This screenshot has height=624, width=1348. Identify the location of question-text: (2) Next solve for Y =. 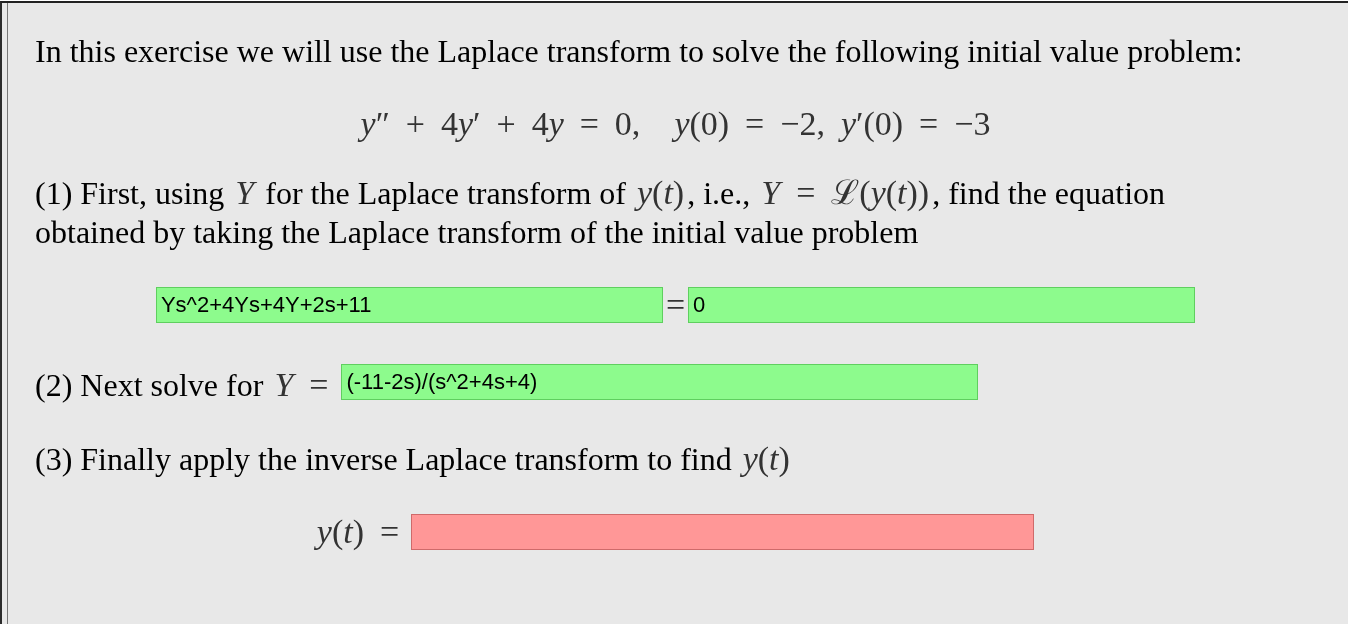
(182, 385).